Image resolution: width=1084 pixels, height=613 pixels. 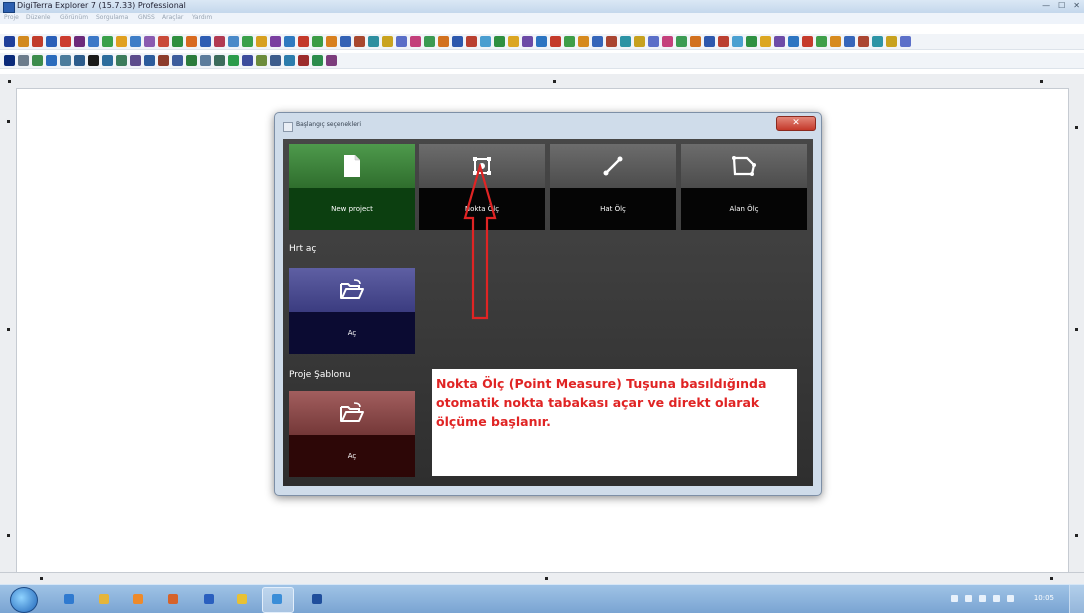 I want to click on open-map-tile: Aç, so click(x=352, y=311).